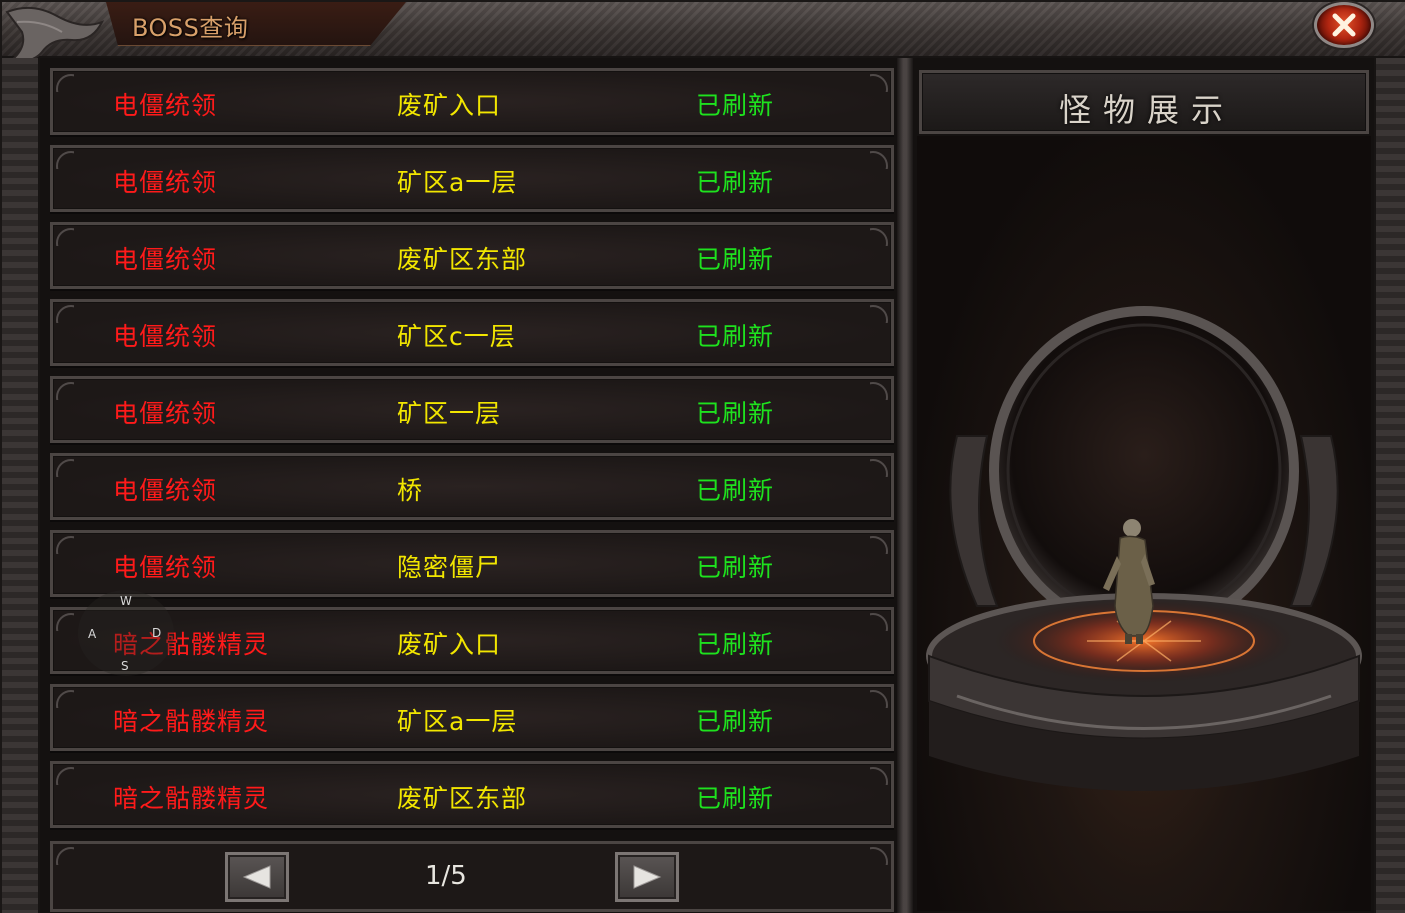 The image size is (1405, 913). I want to click on prev-page-button, so click(257, 877).